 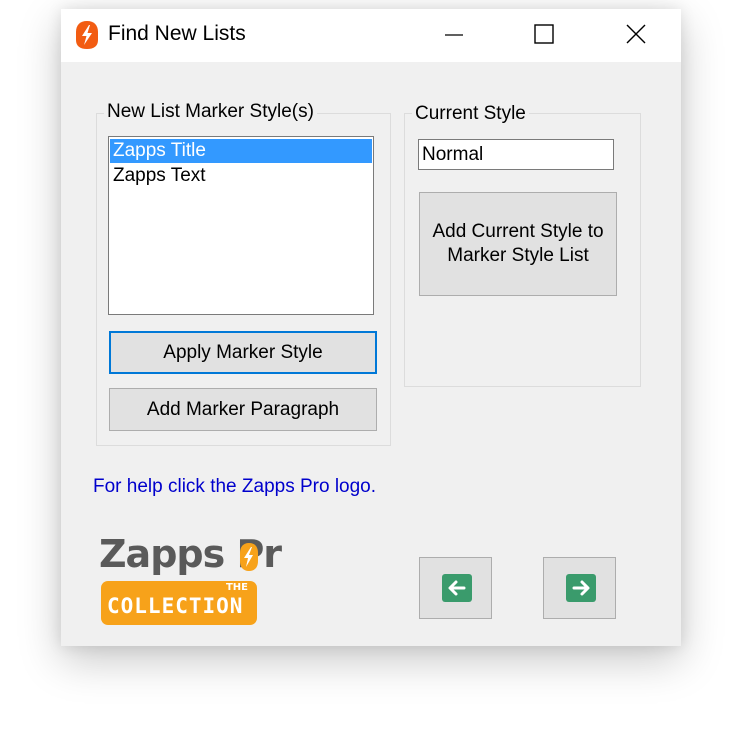 What do you see at coordinates (241, 151) in the screenshot?
I see `list-item-zapps-title: Zapps Title` at bounding box center [241, 151].